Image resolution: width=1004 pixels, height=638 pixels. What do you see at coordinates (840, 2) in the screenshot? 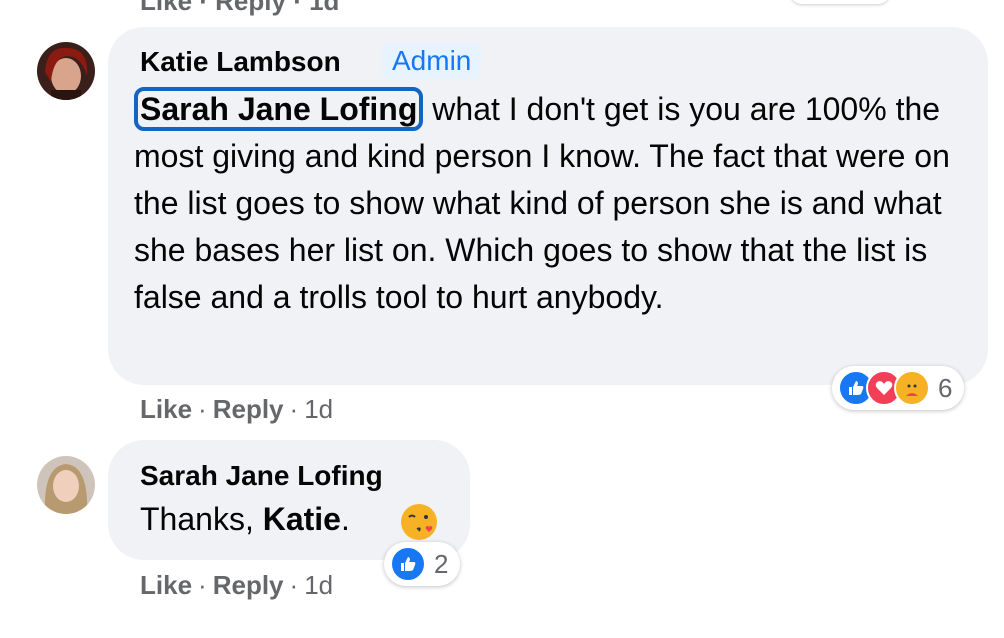
I see `previous-reaction-pill` at bounding box center [840, 2].